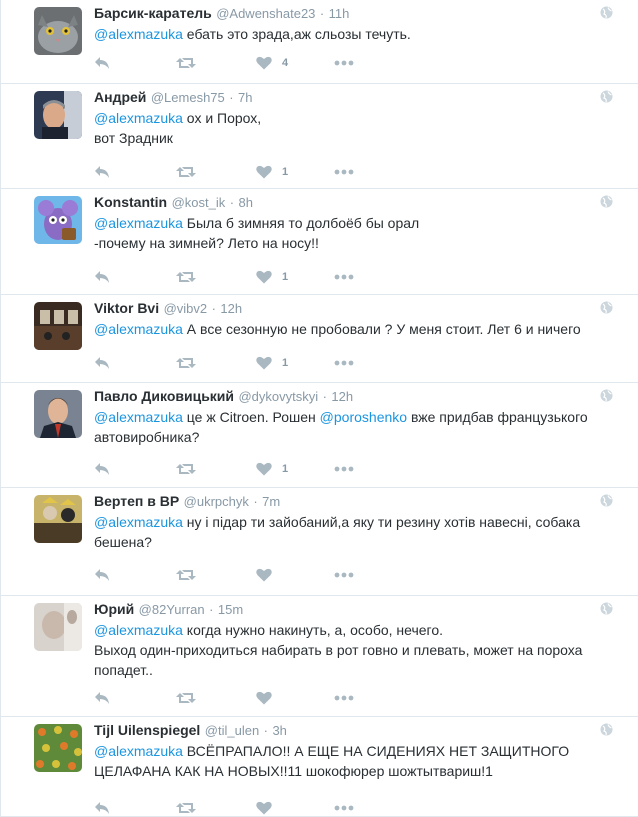  I want to click on user-handle: @Adwenshate23, so click(265, 13).